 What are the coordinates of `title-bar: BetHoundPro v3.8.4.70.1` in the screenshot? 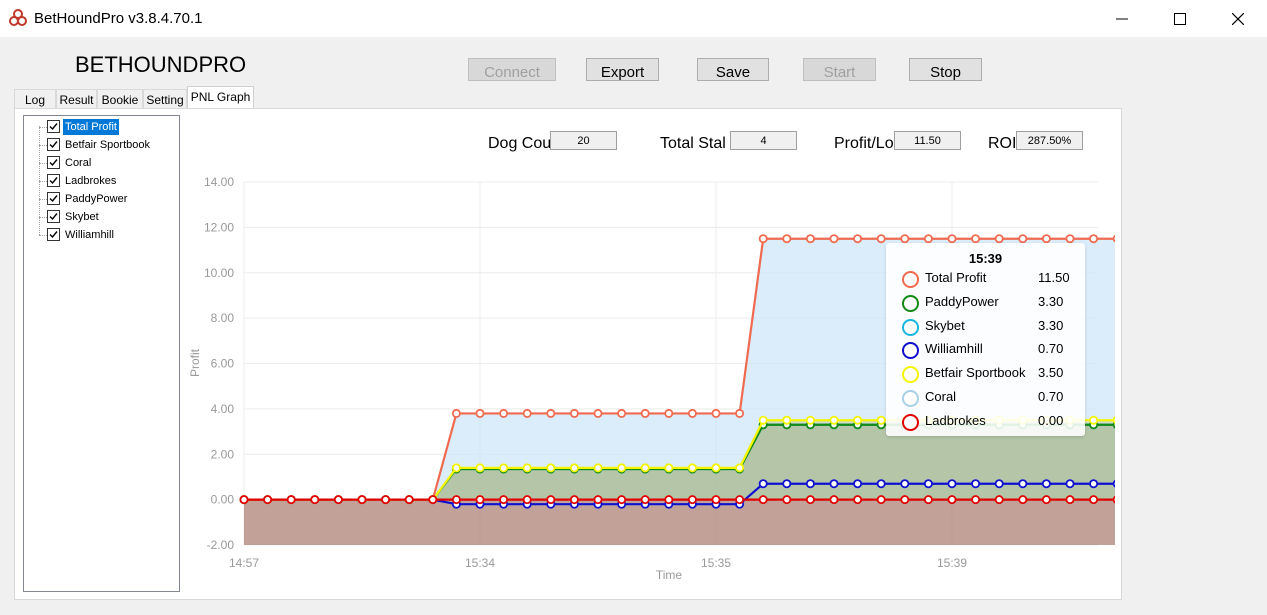 It's located at (633, 18).